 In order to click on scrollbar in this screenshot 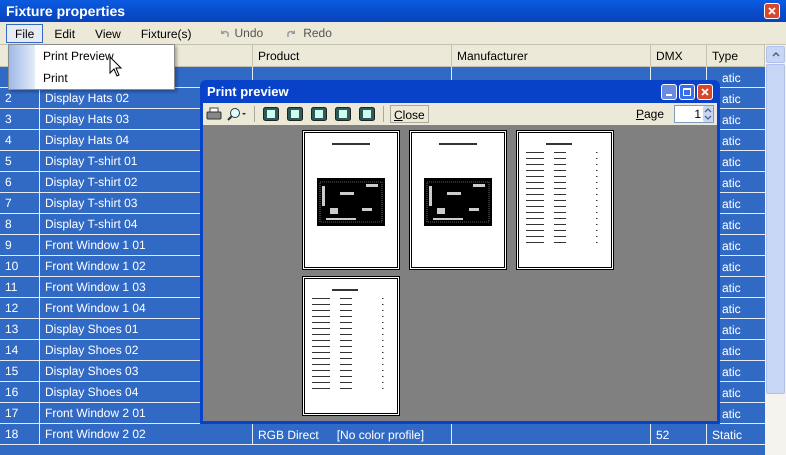, I will do `click(775, 250)`.